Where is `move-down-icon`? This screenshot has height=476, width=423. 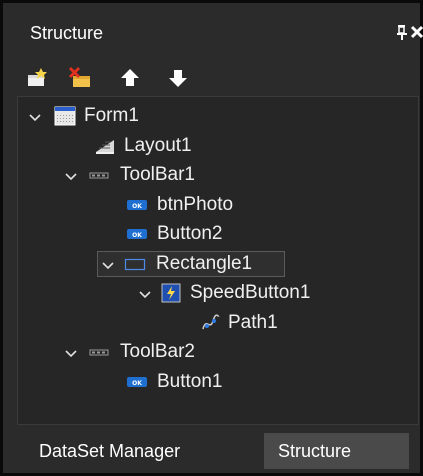 move-down-icon is located at coordinates (178, 78).